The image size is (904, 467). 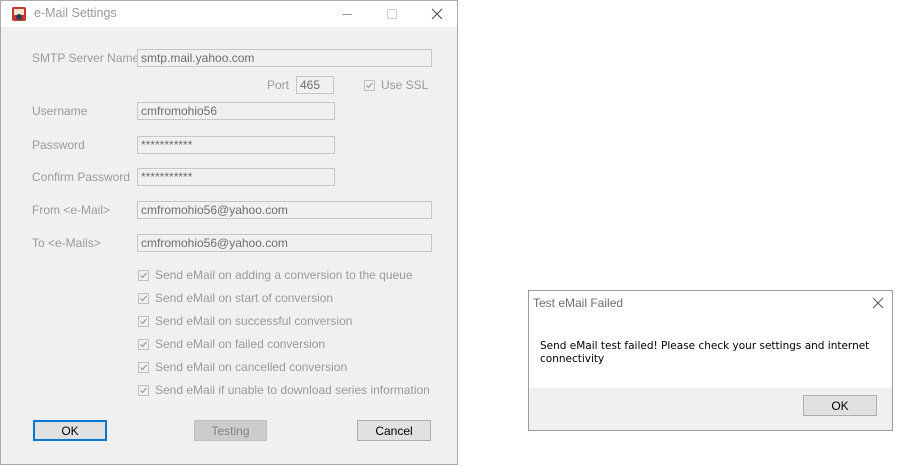 What do you see at coordinates (66, 243) in the screenshot?
I see `to-label: To <e-Mails>` at bounding box center [66, 243].